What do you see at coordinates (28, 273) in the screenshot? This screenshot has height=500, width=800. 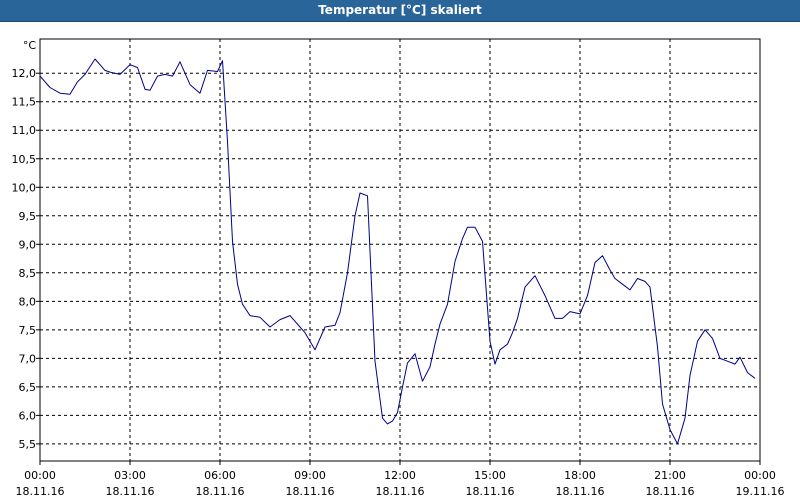 I see `y-tick-label: 8,5` at bounding box center [28, 273].